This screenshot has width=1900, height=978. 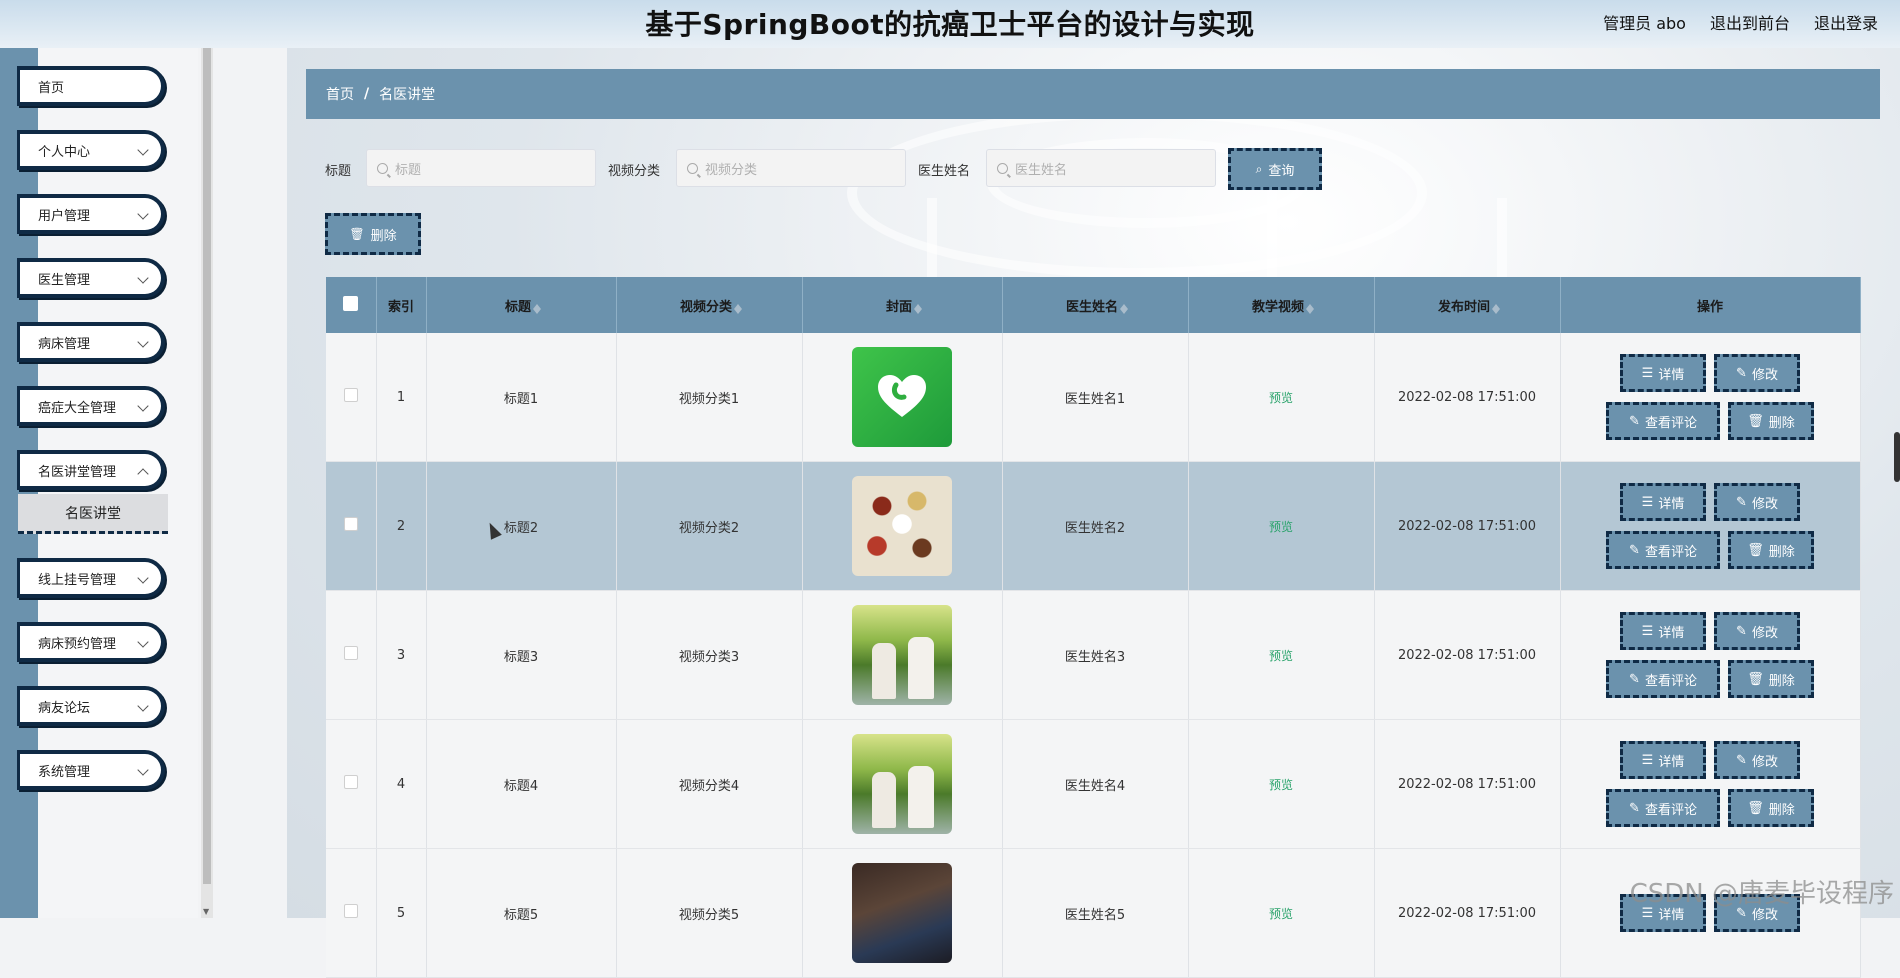 I want to click on scroll-down-icon: ▼, so click(x=206, y=911).